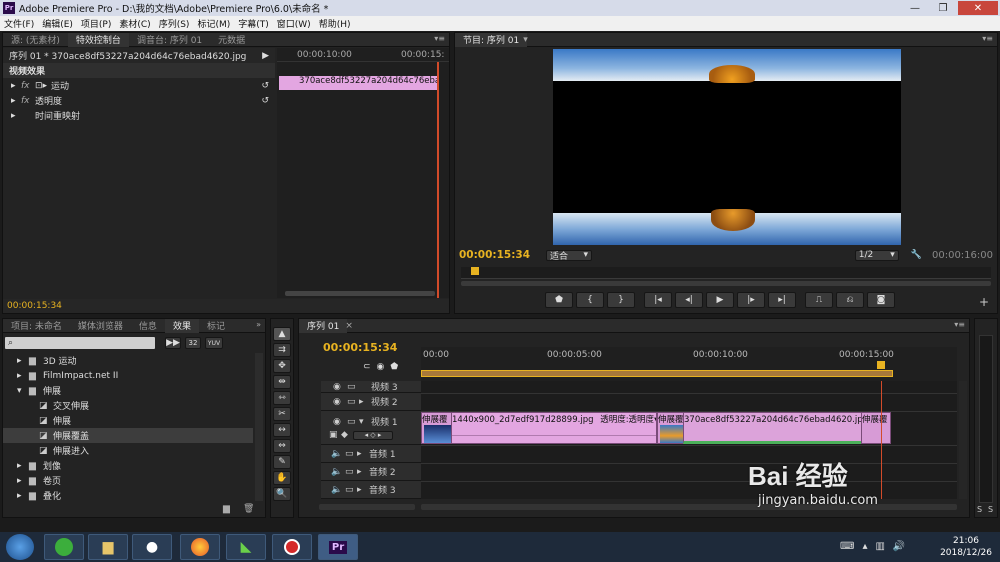  Describe the element at coordinates (335, 23) in the screenshot. I see `menu-help: 帮助(H)` at that location.